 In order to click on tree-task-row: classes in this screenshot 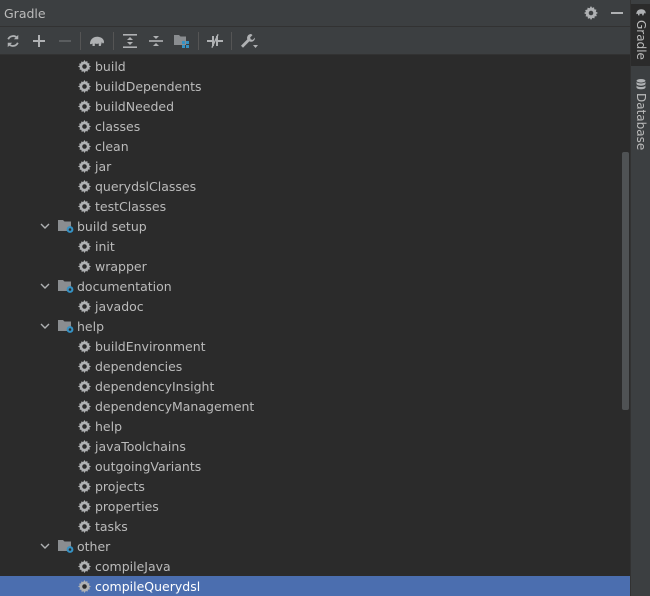, I will do `click(310, 126)`.